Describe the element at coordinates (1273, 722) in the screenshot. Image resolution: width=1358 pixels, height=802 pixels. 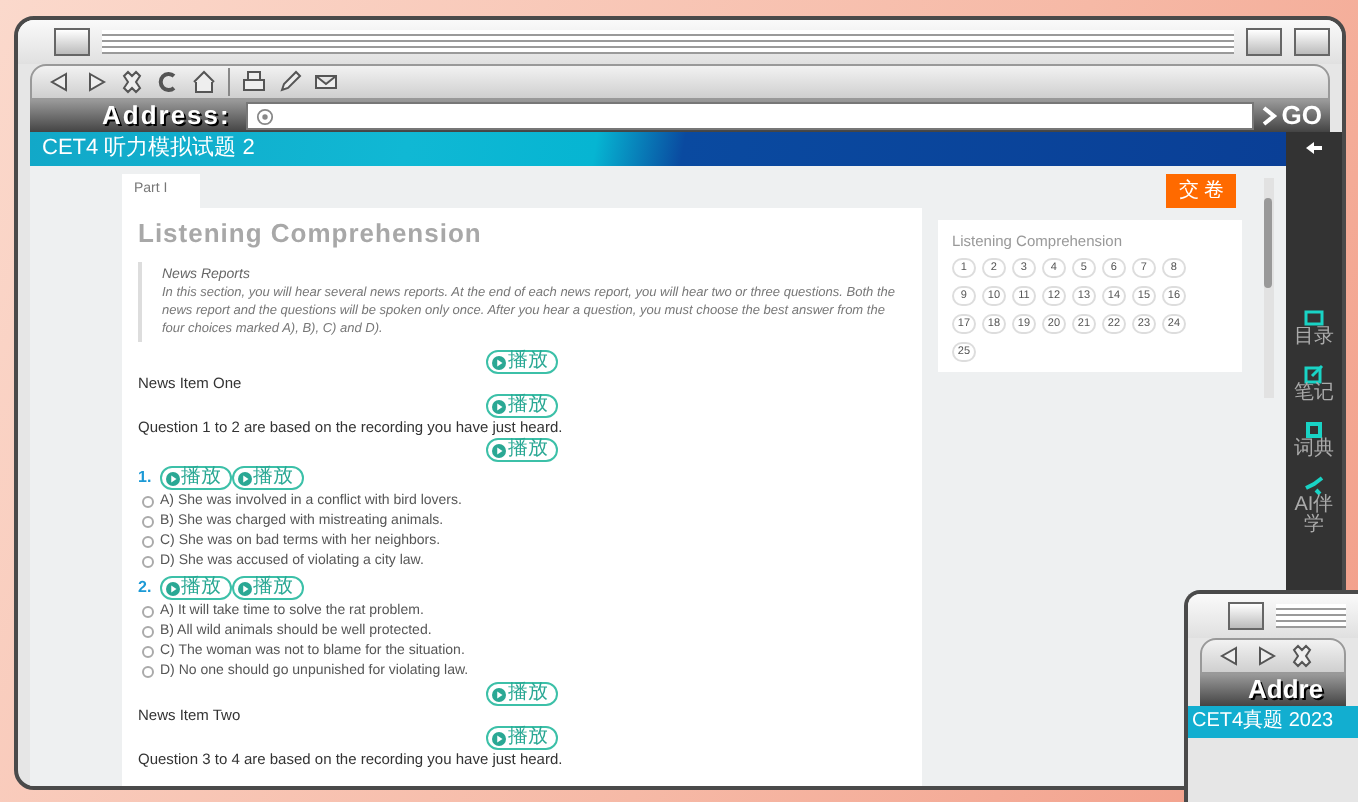
I see `page-title-banner: CET4真题 2023` at that location.